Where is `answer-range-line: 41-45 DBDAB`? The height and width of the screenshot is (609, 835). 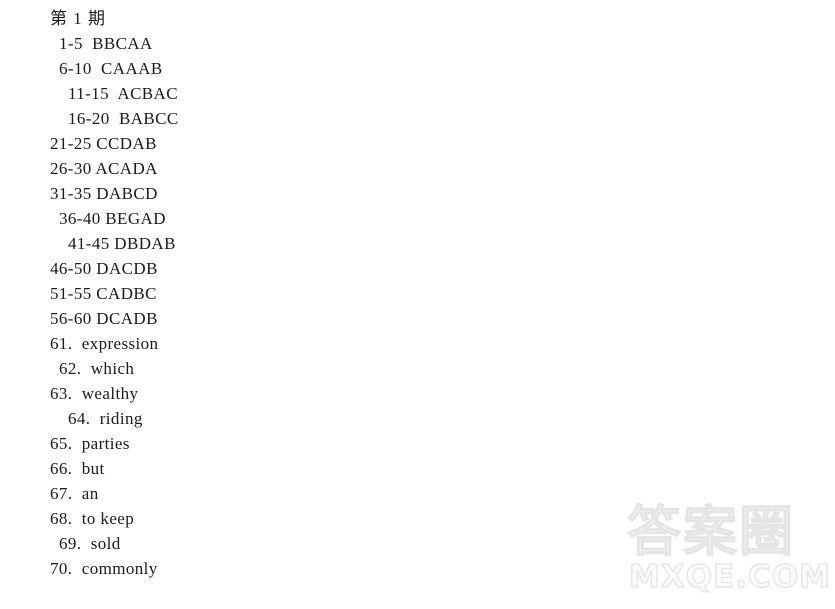 answer-range-line: 41-45 DBDAB is located at coordinates (122, 243).